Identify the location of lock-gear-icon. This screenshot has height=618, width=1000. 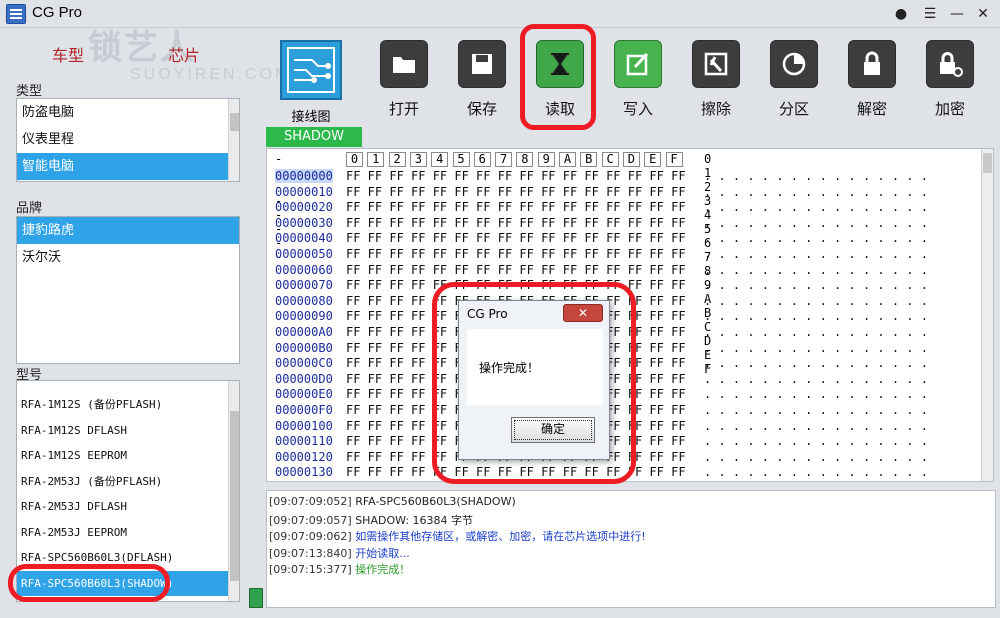
(950, 64).